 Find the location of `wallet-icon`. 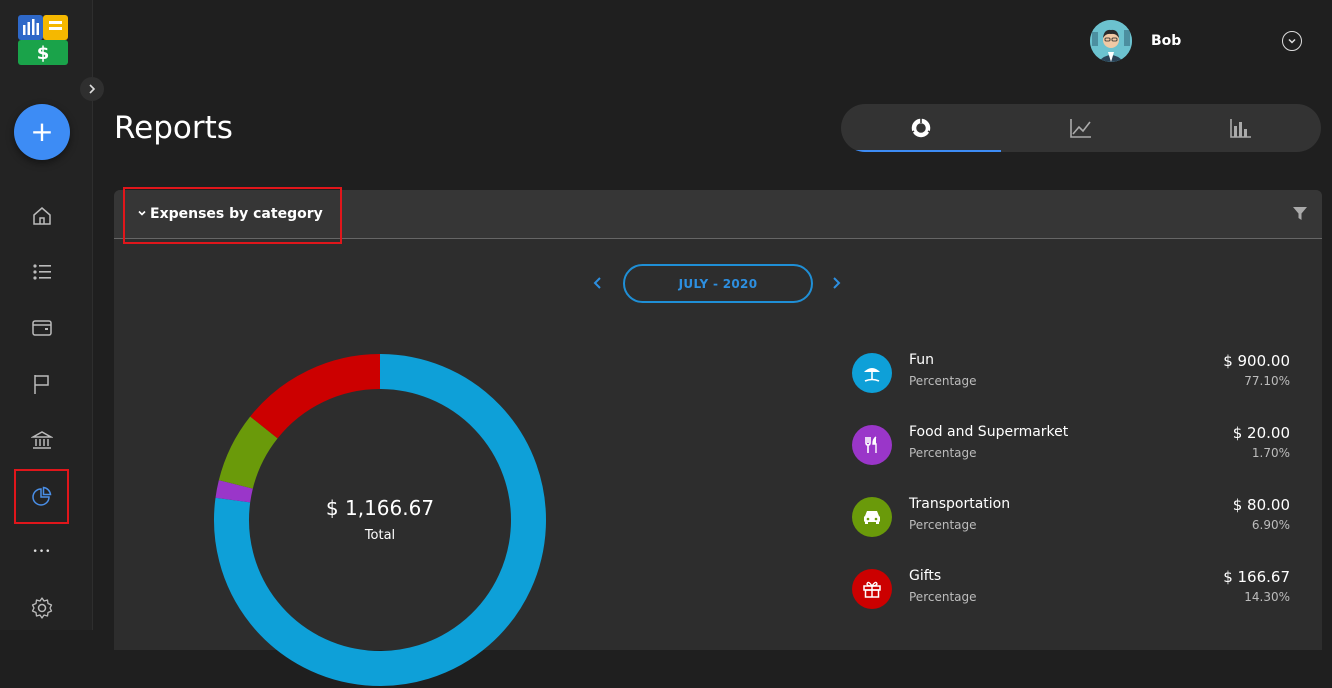

wallet-icon is located at coordinates (42, 328).